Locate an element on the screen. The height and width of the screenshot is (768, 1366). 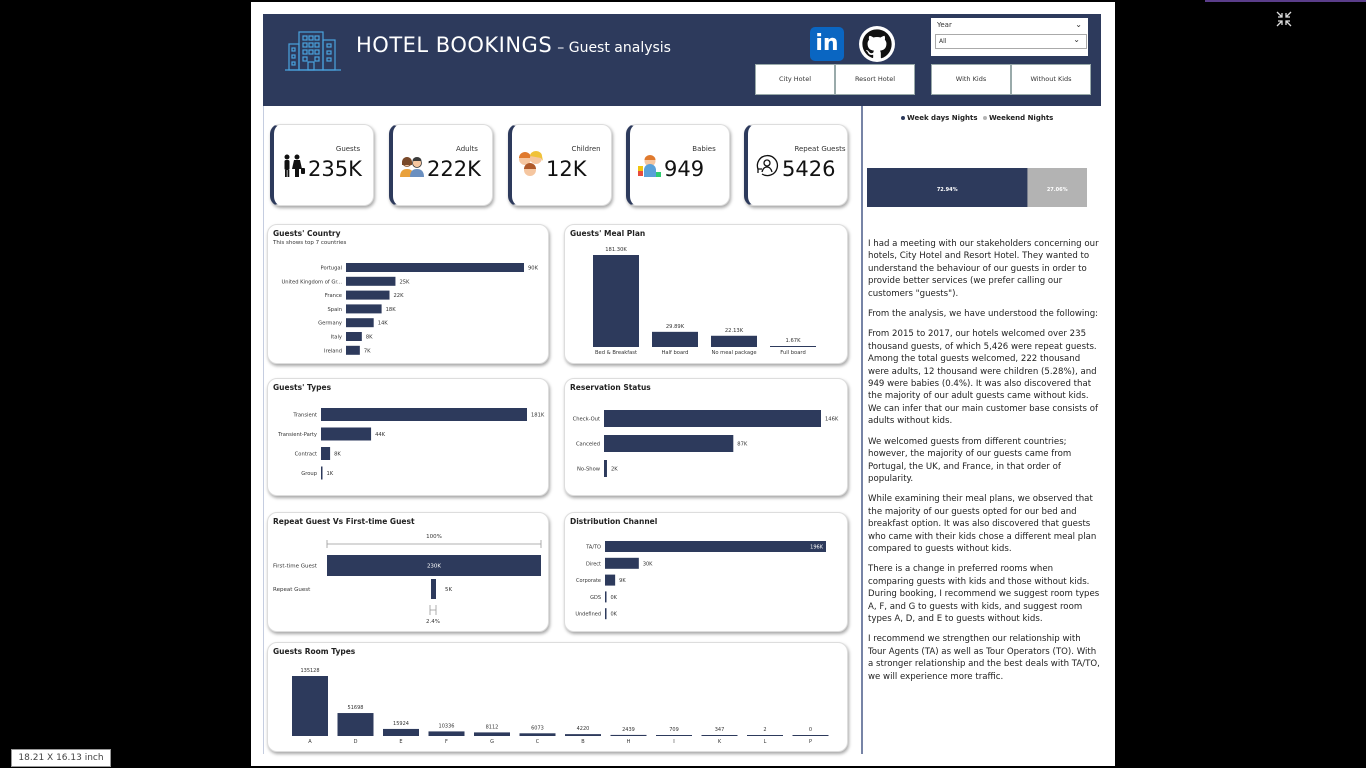
category-label: G is located at coordinates (492, 742).